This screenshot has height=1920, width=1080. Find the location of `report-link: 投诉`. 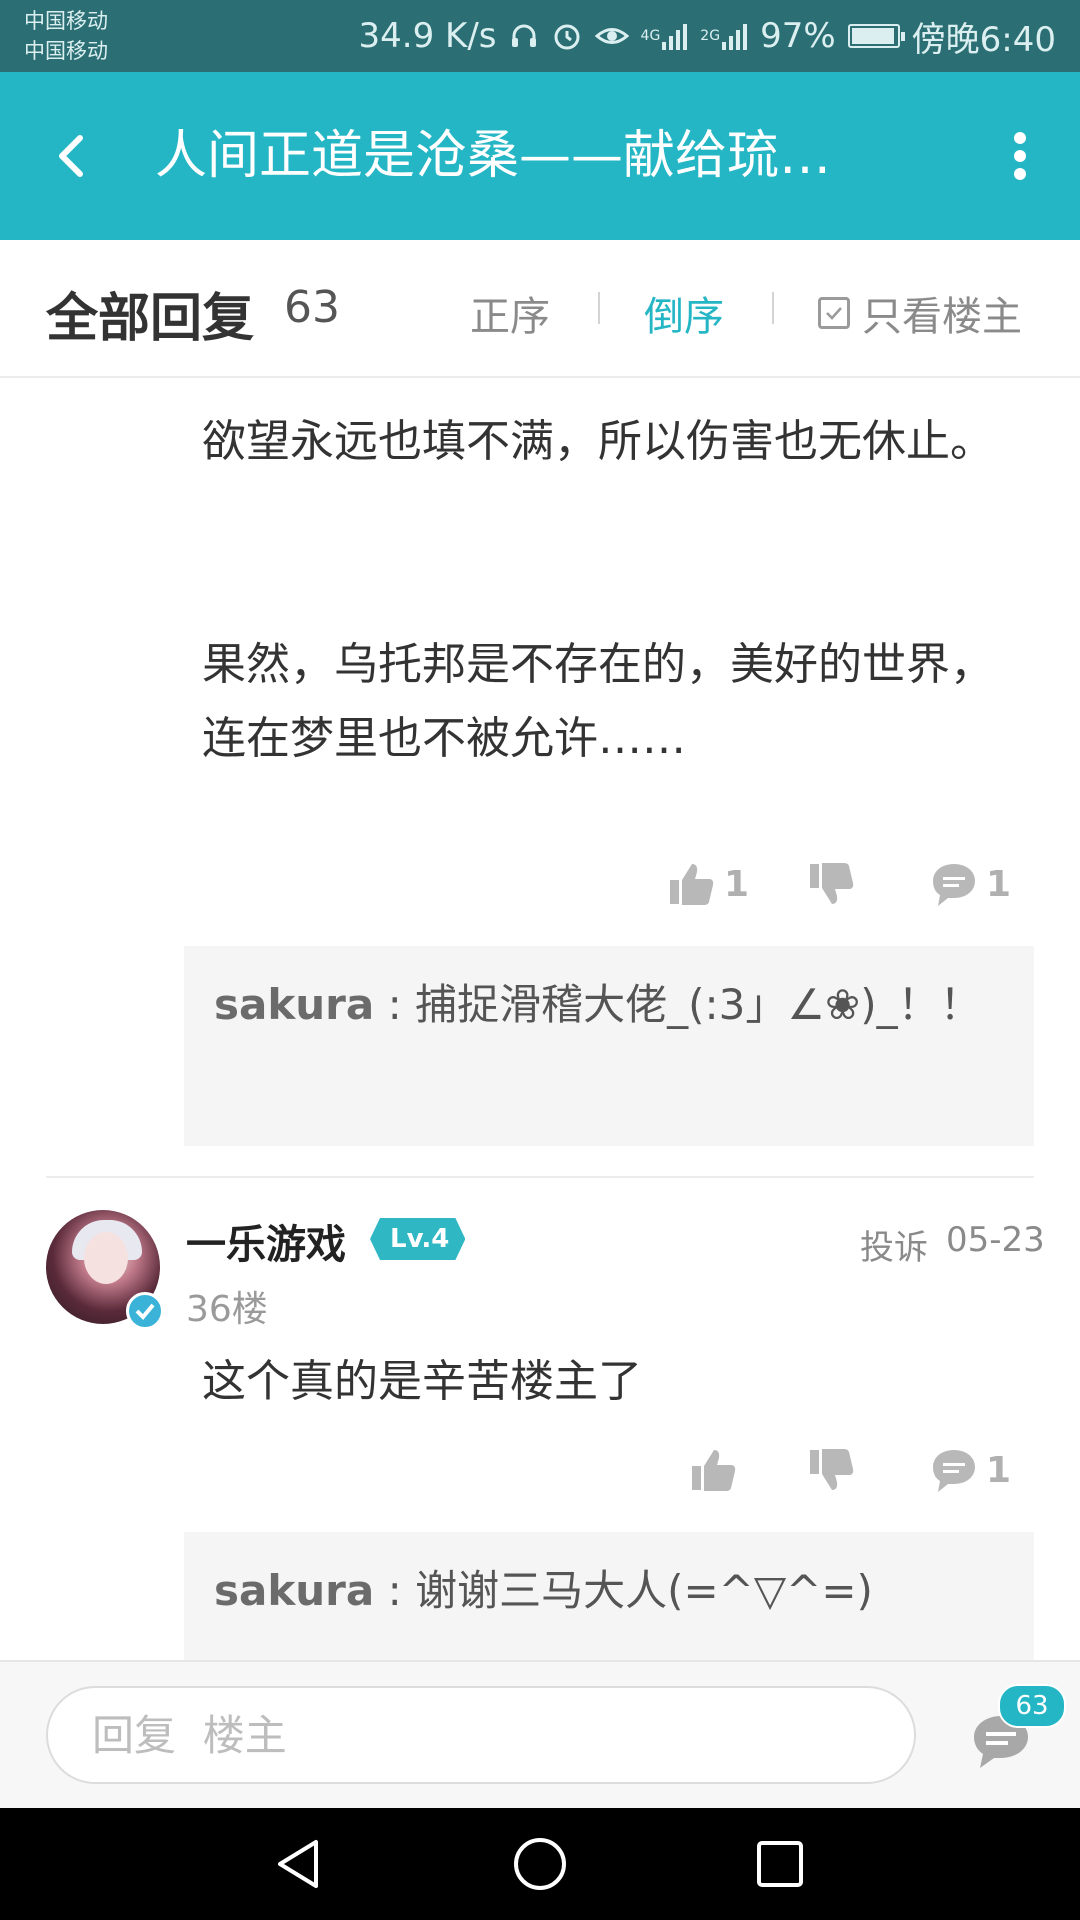

report-link: 投诉 is located at coordinates (894, 1244).